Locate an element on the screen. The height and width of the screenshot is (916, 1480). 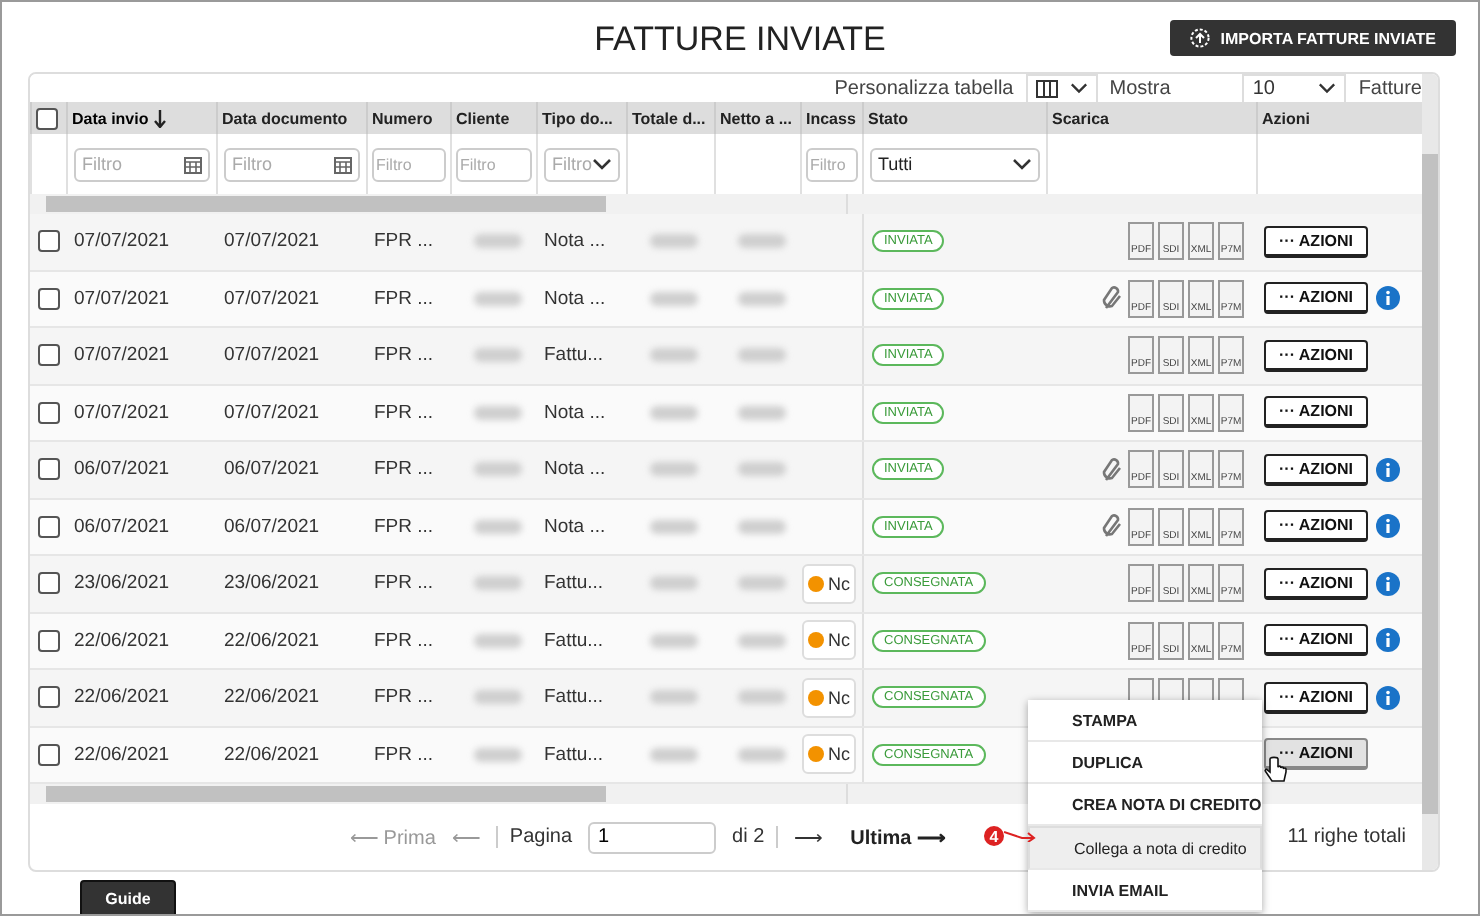
filter-dropdown: Tutti is located at coordinates (955, 164).